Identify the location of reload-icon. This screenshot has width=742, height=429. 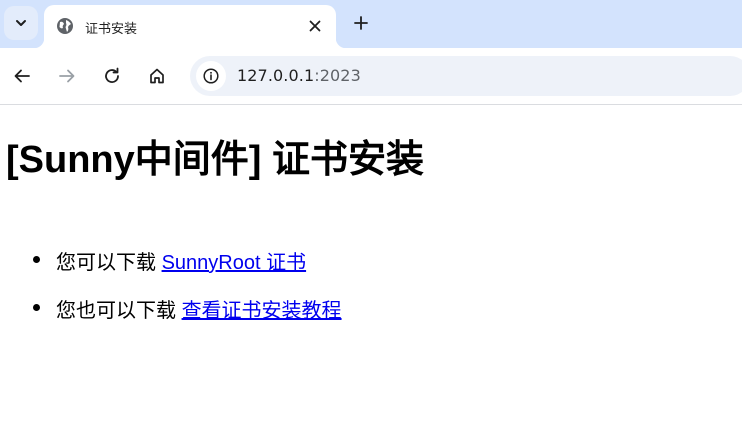
(112, 75).